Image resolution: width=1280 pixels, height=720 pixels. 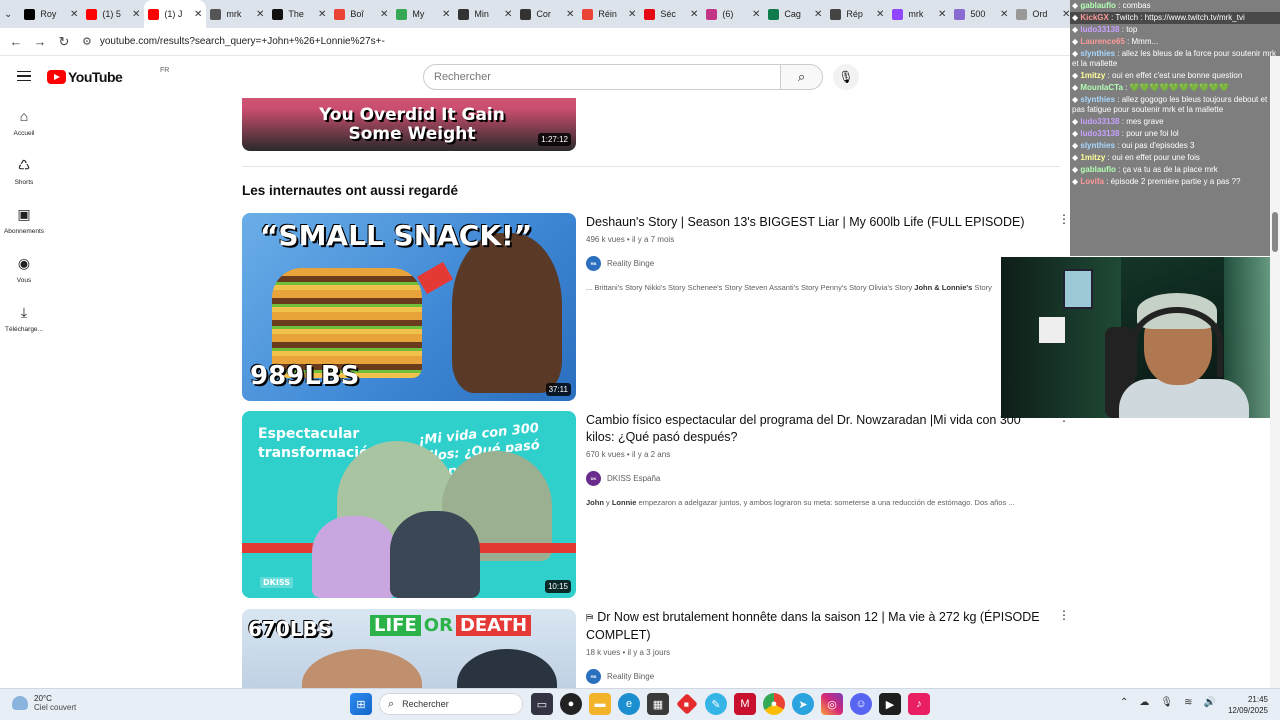 I want to click on browser-tab: (1) 5 ✕, so click(x=113, y=14).